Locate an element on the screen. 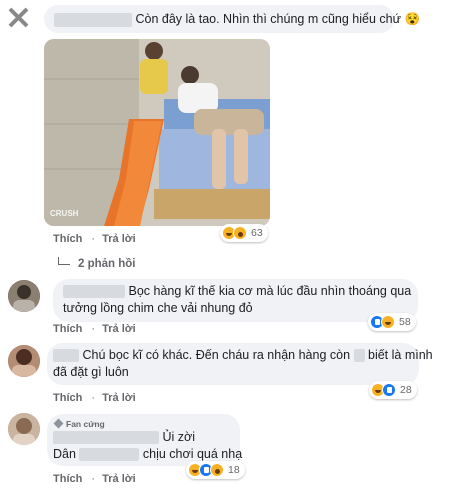 Image resolution: width=449 pixels, height=489 pixels. comment-bubble: Fan cứng Ủi zời Dân chịu chơi quá nhạ is located at coordinates (145, 440).